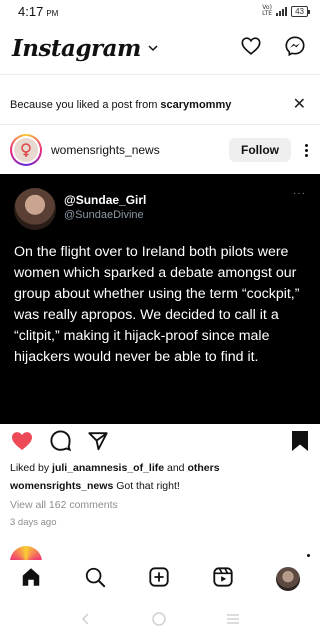 The width and height of the screenshot is (320, 640). I want to click on bottom-nav, so click(160, 579).